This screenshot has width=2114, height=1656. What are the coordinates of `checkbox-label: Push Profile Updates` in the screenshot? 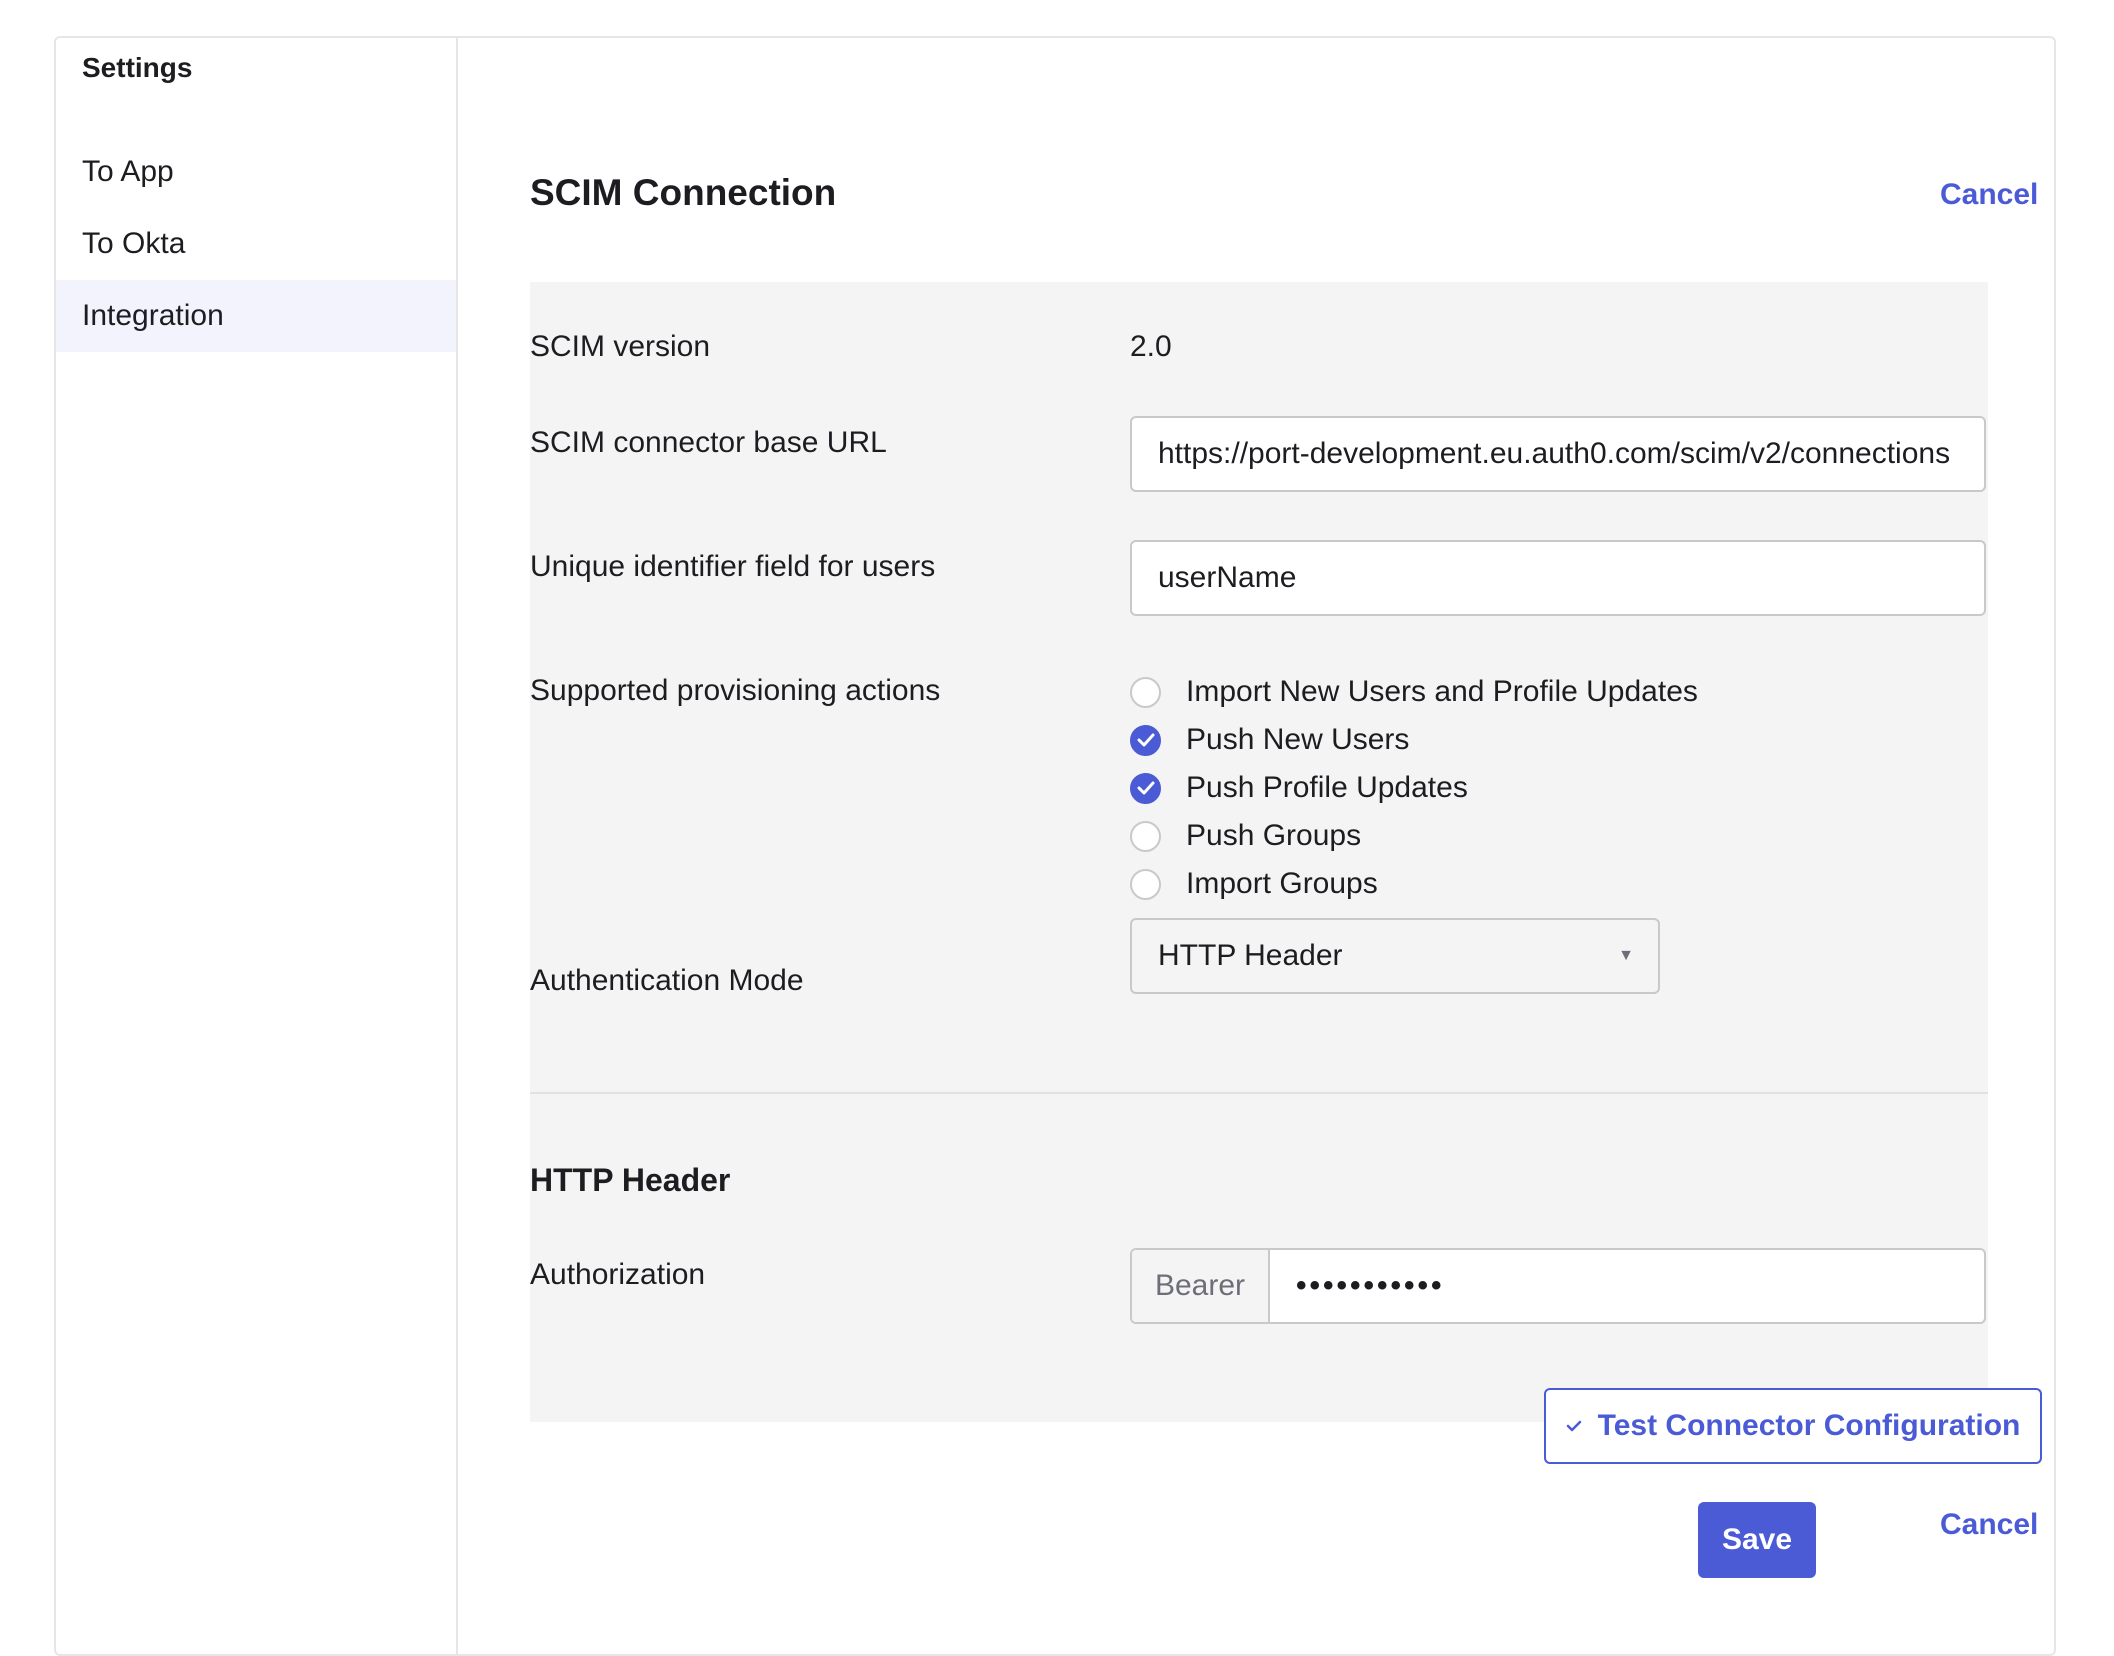 It's located at (1327, 787).